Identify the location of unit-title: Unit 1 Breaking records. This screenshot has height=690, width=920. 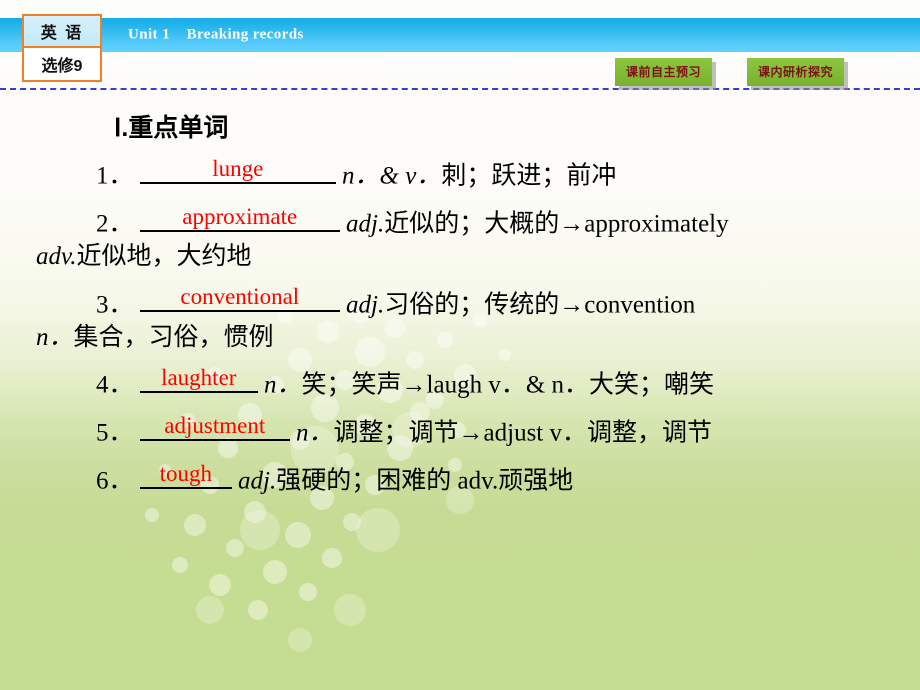
(216, 34).